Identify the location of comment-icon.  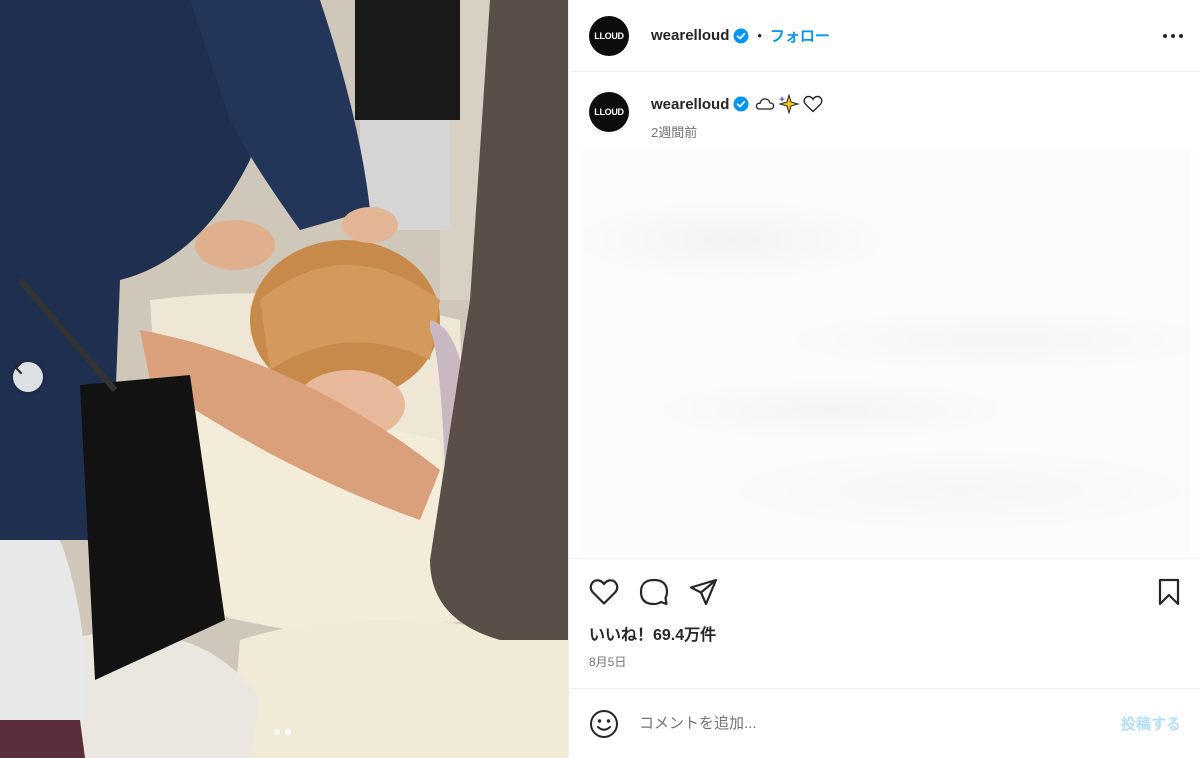
(654, 592).